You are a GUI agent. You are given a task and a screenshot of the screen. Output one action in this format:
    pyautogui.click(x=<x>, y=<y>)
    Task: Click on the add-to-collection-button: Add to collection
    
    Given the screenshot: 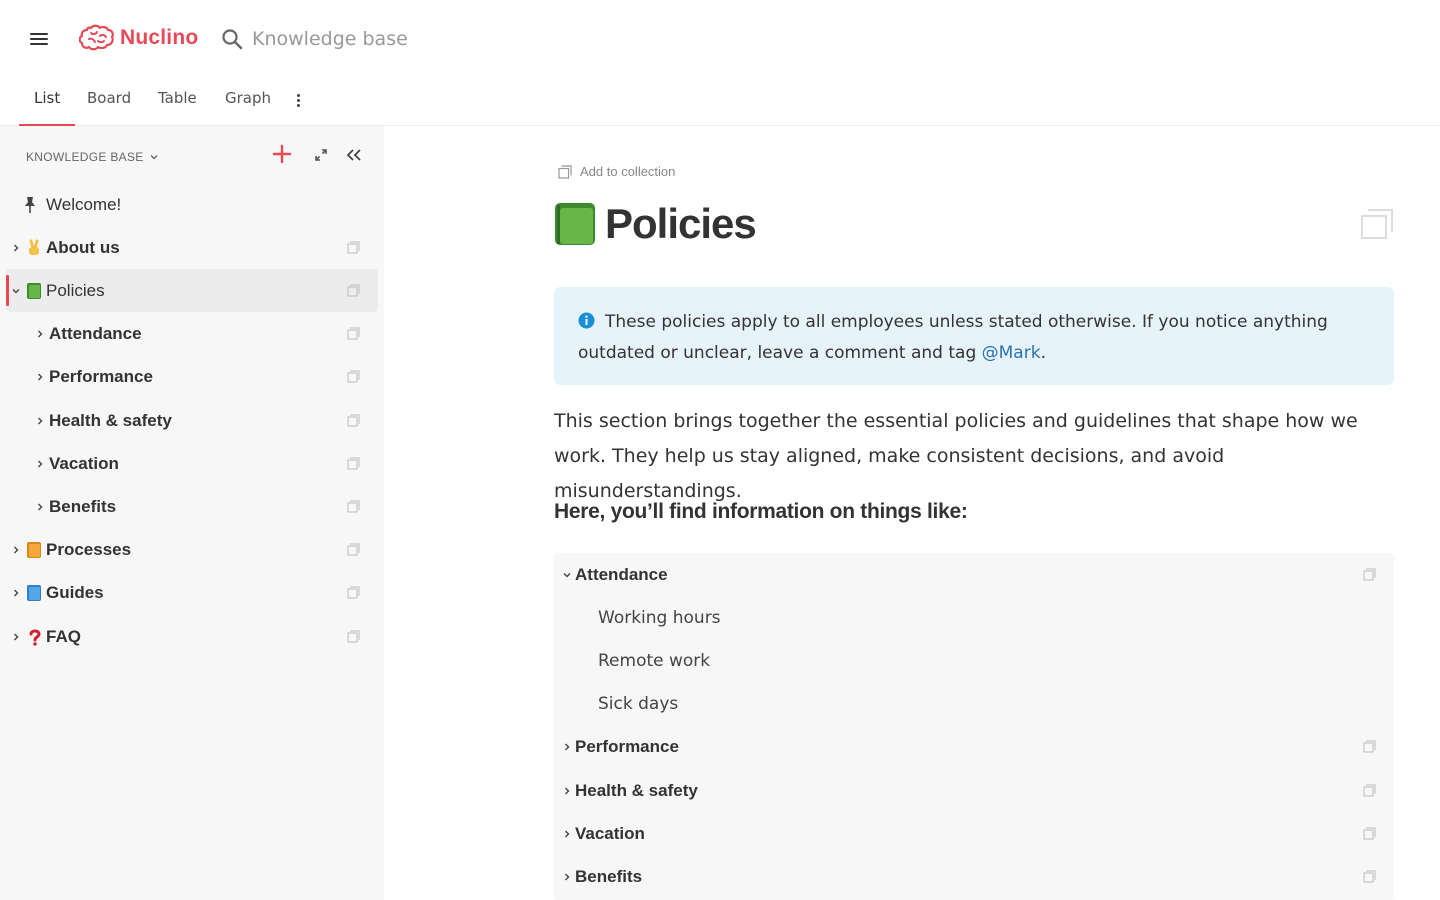 What is the action you would take?
    pyautogui.click(x=616, y=171)
    